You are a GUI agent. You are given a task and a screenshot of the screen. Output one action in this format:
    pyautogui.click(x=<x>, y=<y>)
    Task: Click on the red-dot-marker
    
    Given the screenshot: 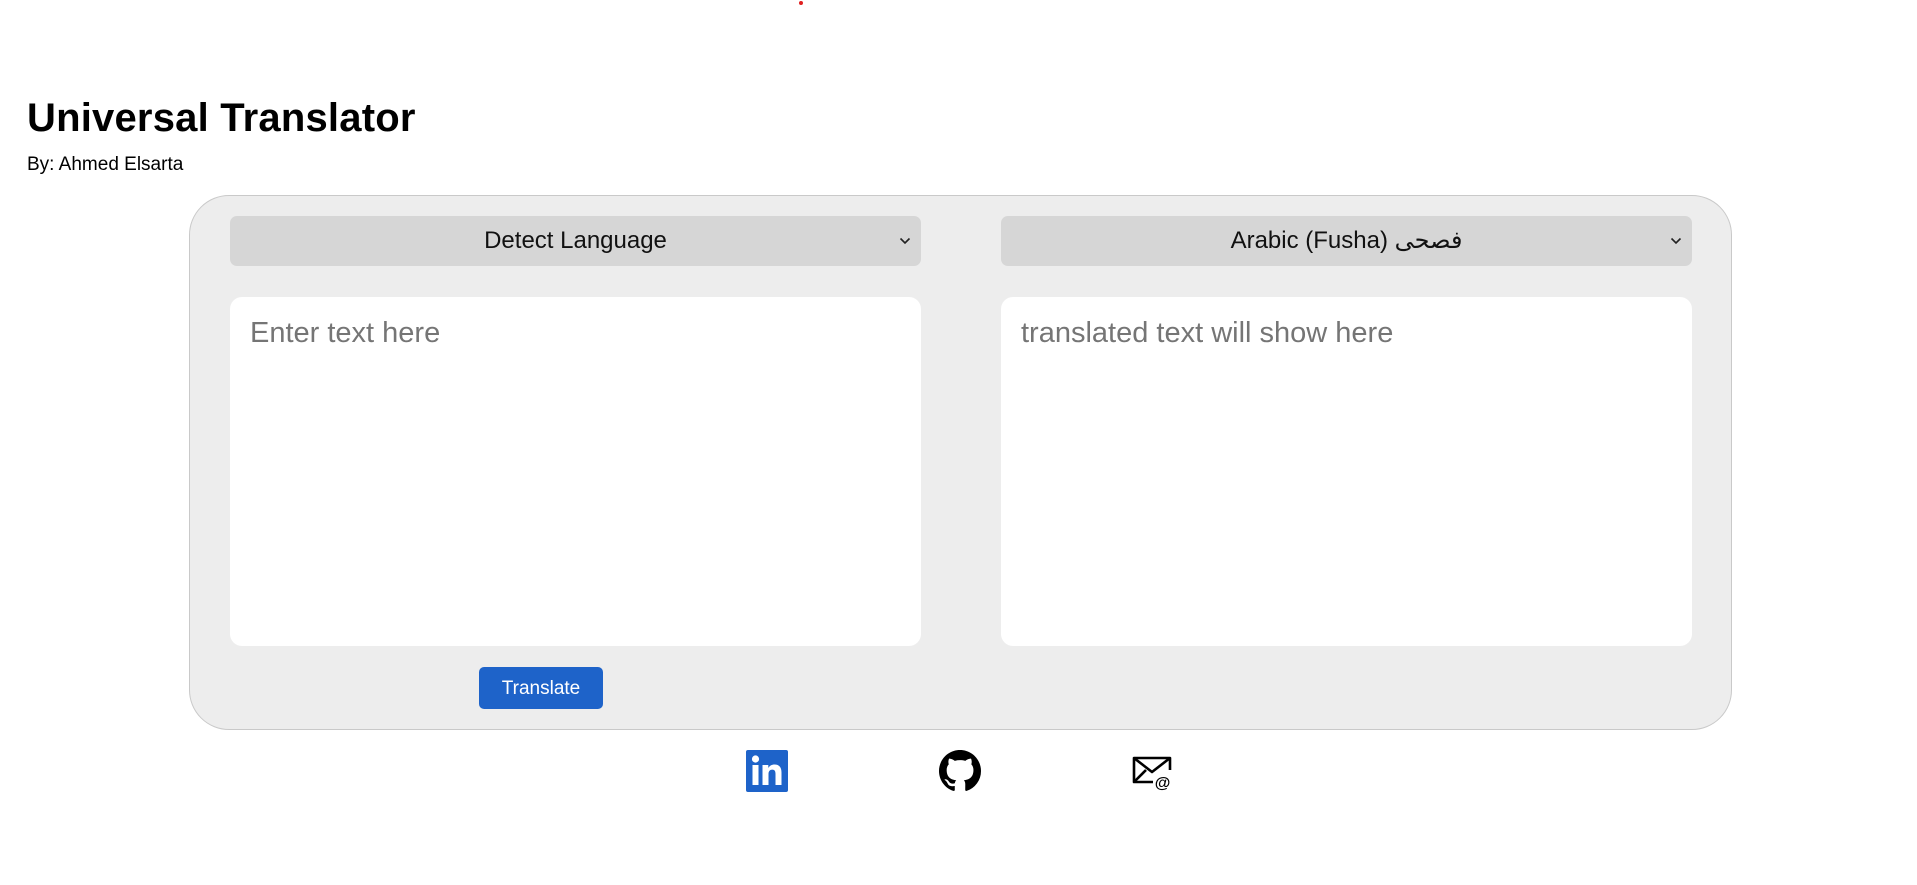 What is the action you would take?
    pyautogui.click(x=801, y=3)
    